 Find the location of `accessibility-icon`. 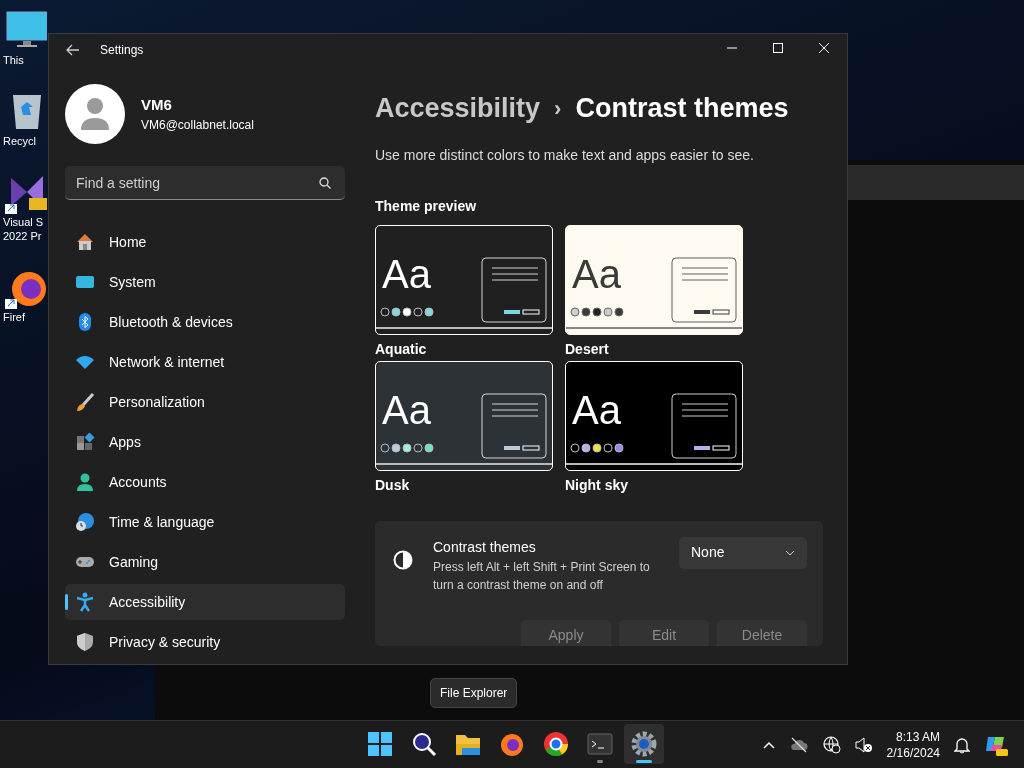

accessibility-icon is located at coordinates (85, 602).